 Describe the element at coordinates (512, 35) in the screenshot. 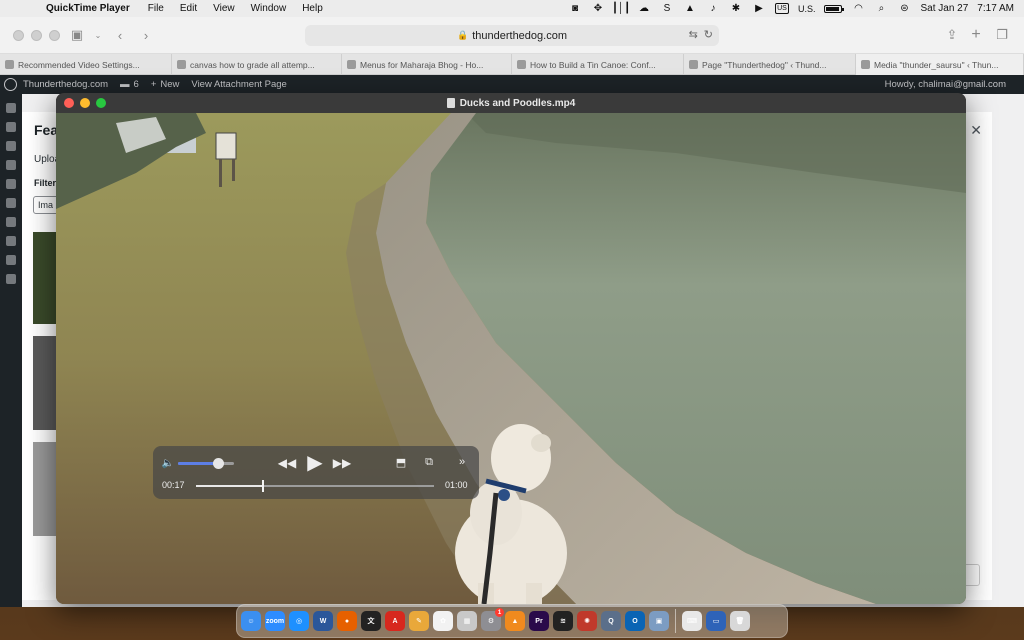

I see `address-bar: 🔒 thunderthedog.com ⇆ ↻` at that location.